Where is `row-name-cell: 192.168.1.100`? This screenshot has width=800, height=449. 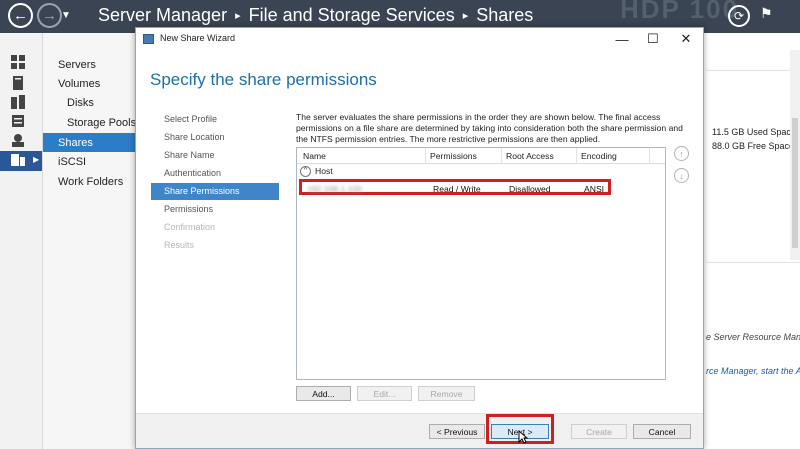
row-name-cell: 192.168.1.100 is located at coordinates (334, 189).